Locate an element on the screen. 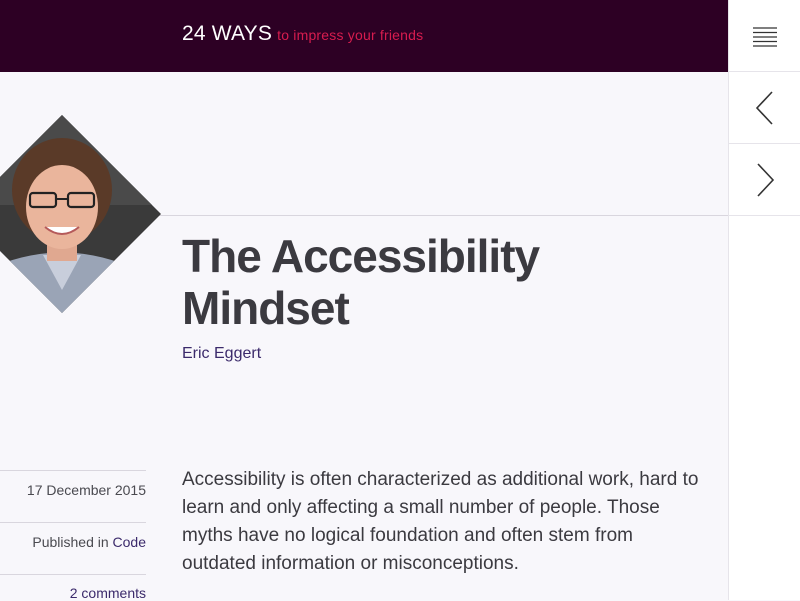  site-header: 24 WAYS to impress your friends is located at coordinates (364, 36).